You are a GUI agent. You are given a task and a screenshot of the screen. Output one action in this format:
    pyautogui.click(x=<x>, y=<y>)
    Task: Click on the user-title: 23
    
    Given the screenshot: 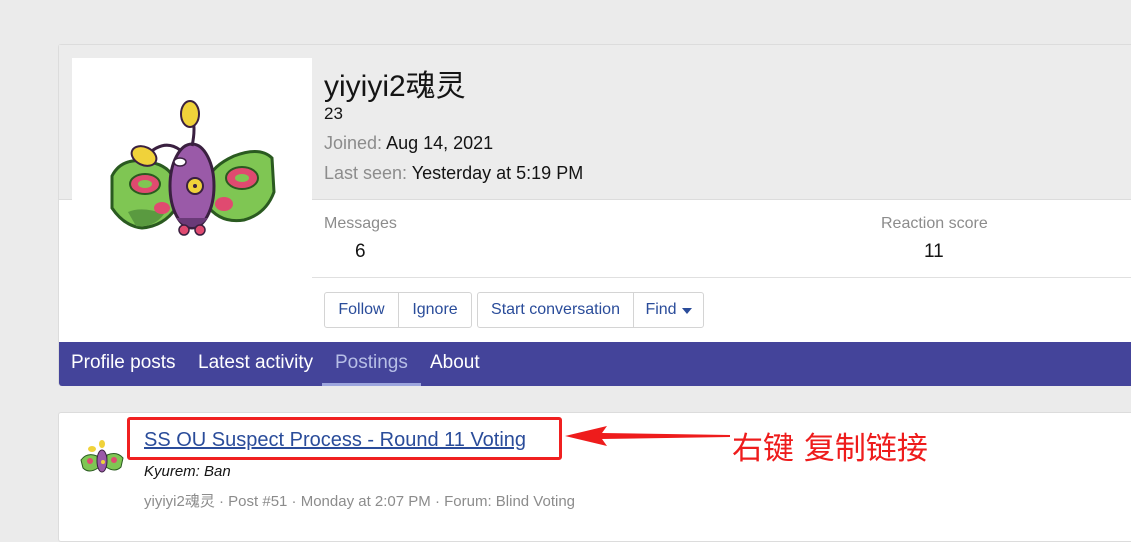 What is the action you would take?
    pyautogui.click(x=333, y=113)
    